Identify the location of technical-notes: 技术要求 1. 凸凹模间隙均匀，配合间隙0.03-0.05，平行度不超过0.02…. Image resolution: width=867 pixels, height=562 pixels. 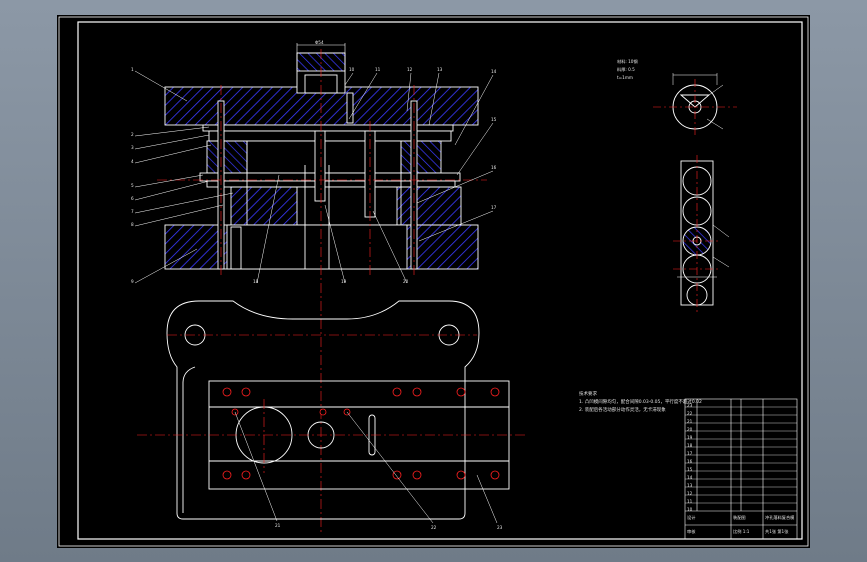
(640, 401).